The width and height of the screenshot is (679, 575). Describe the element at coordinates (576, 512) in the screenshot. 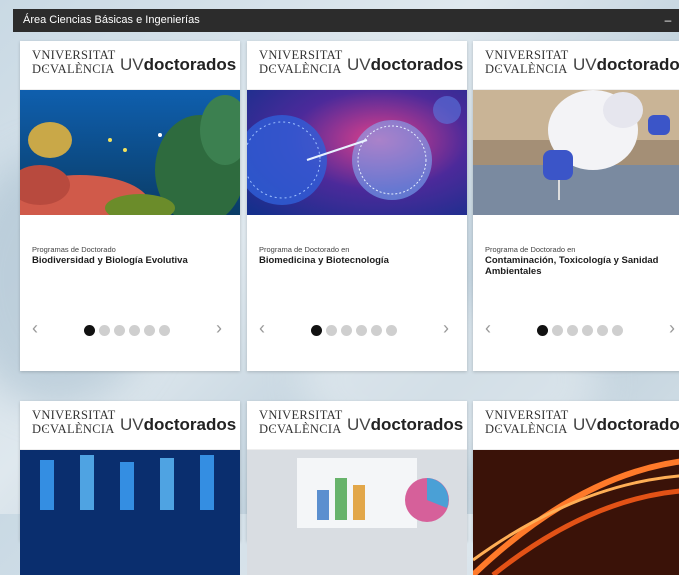

I see `light-trails-image` at that location.